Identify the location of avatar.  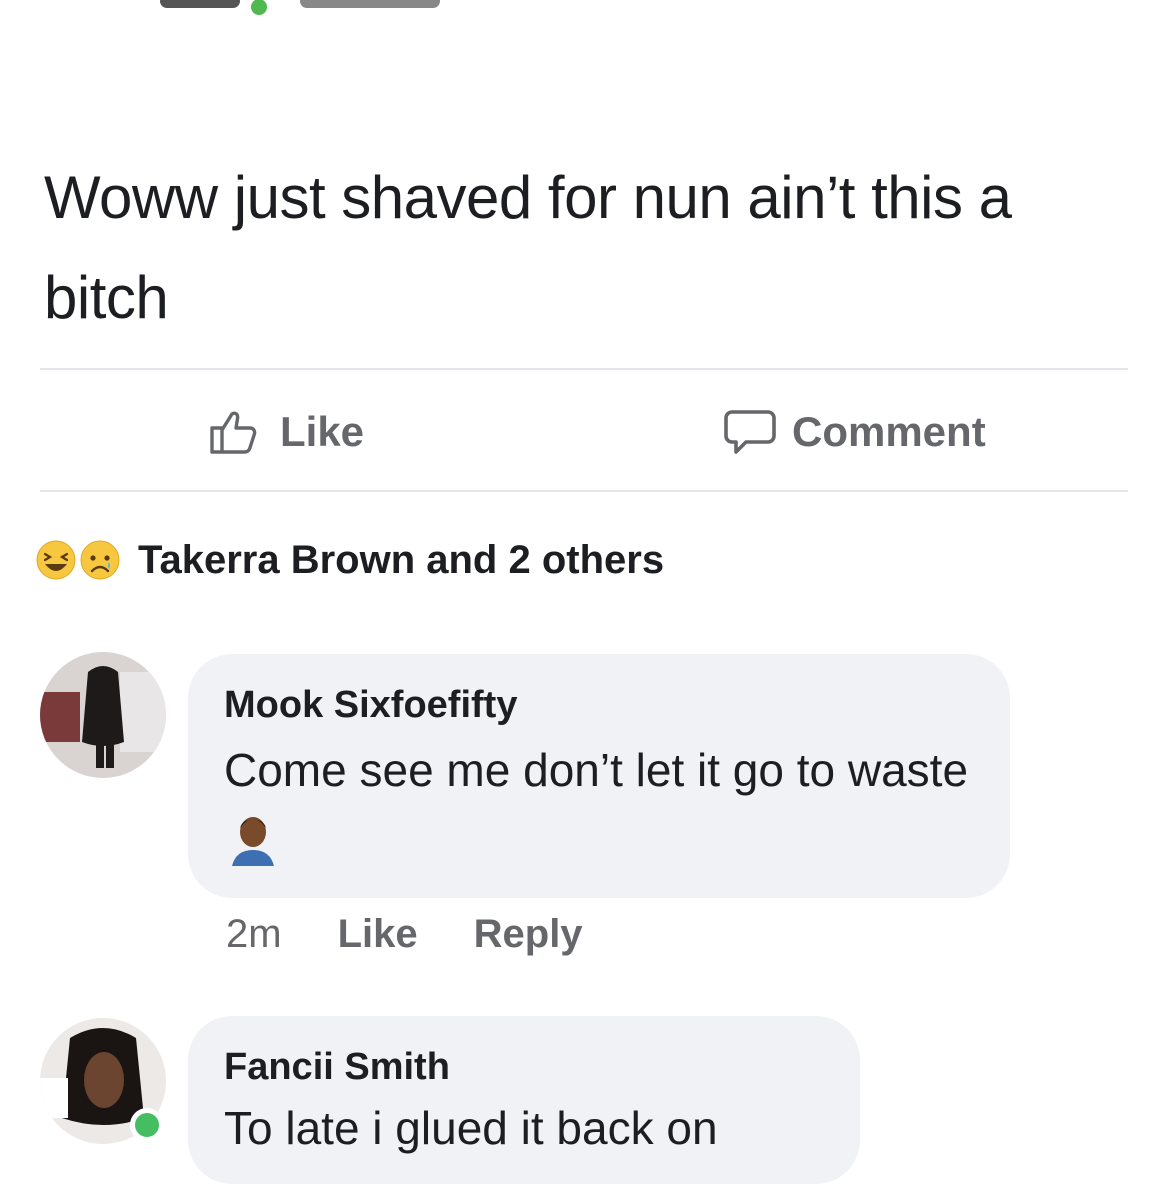
(103, 715).